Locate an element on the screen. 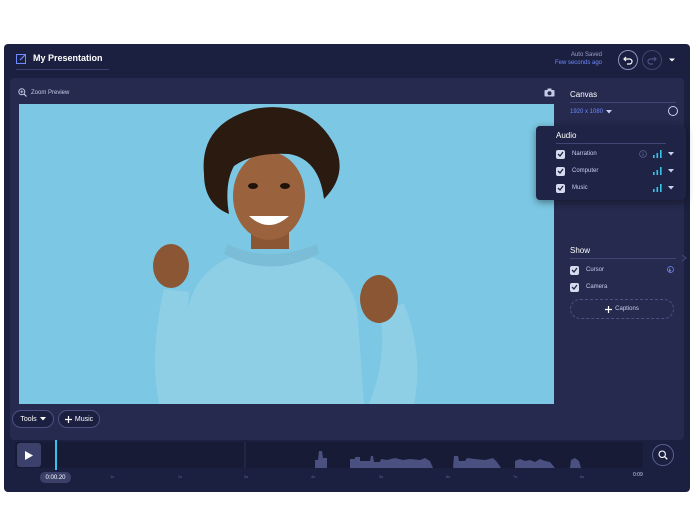  add-music-button: Music is located at coordinates (79, 419).